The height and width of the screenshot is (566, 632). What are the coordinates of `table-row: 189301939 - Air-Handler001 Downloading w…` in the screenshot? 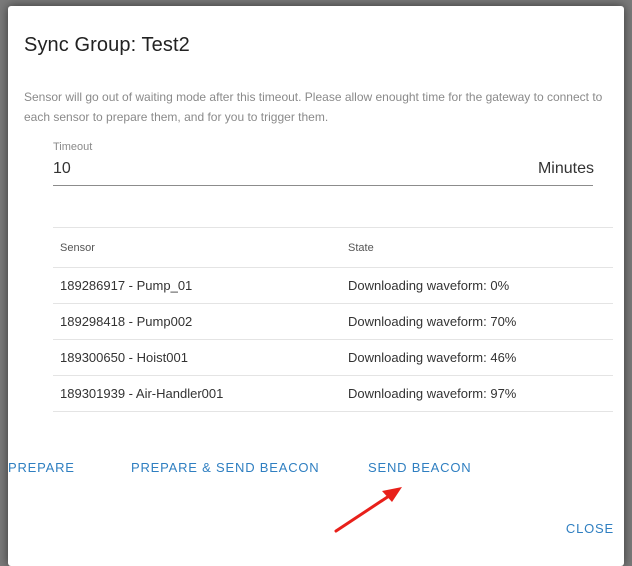 It's located at (333, 394).